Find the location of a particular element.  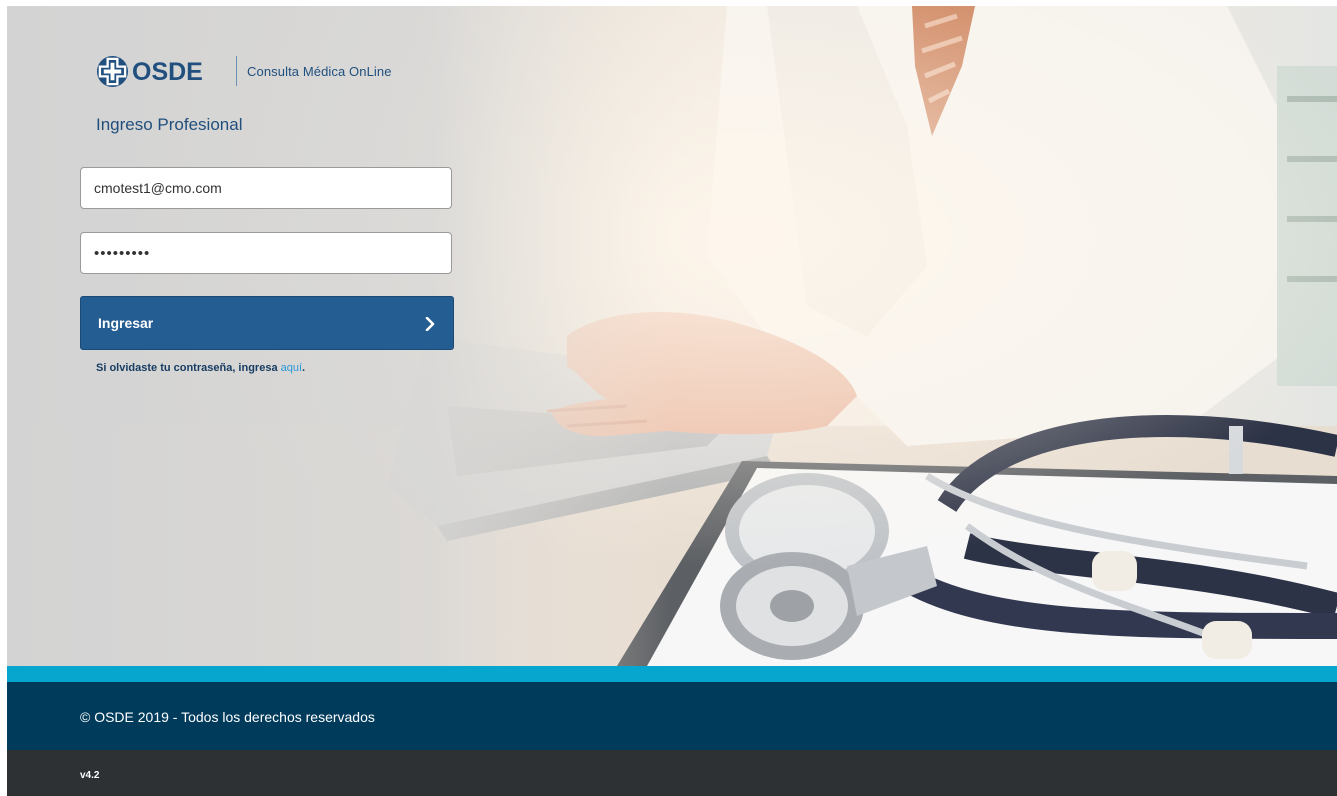

logo-divider is located at coordinates (236, 71).